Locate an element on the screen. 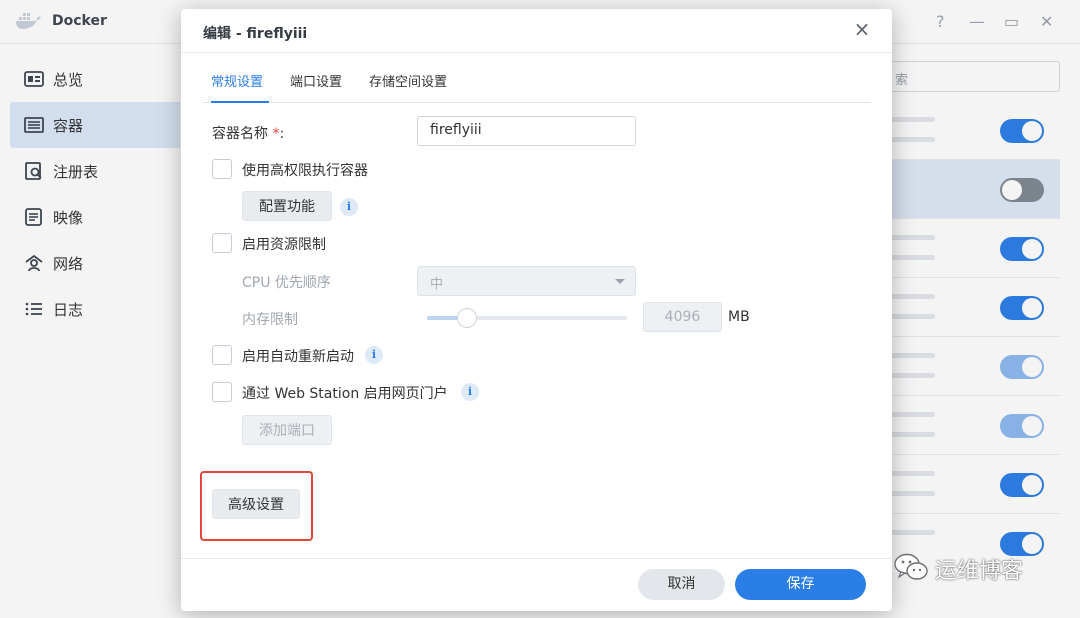  cpu-priority-select: 中 is located at coordinates (526, 281).